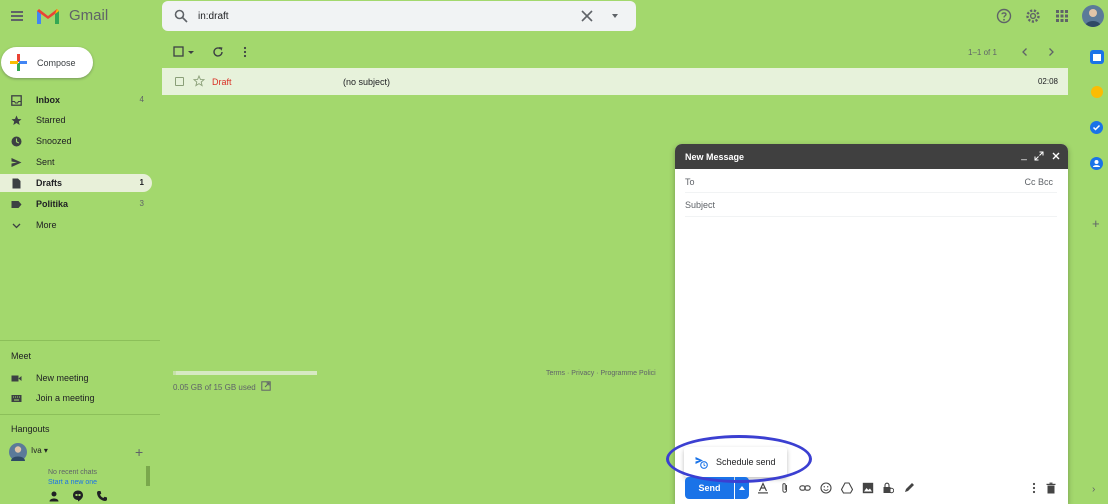  I want to click on hangouts-section-title: Hangouts, so click(30, 429).